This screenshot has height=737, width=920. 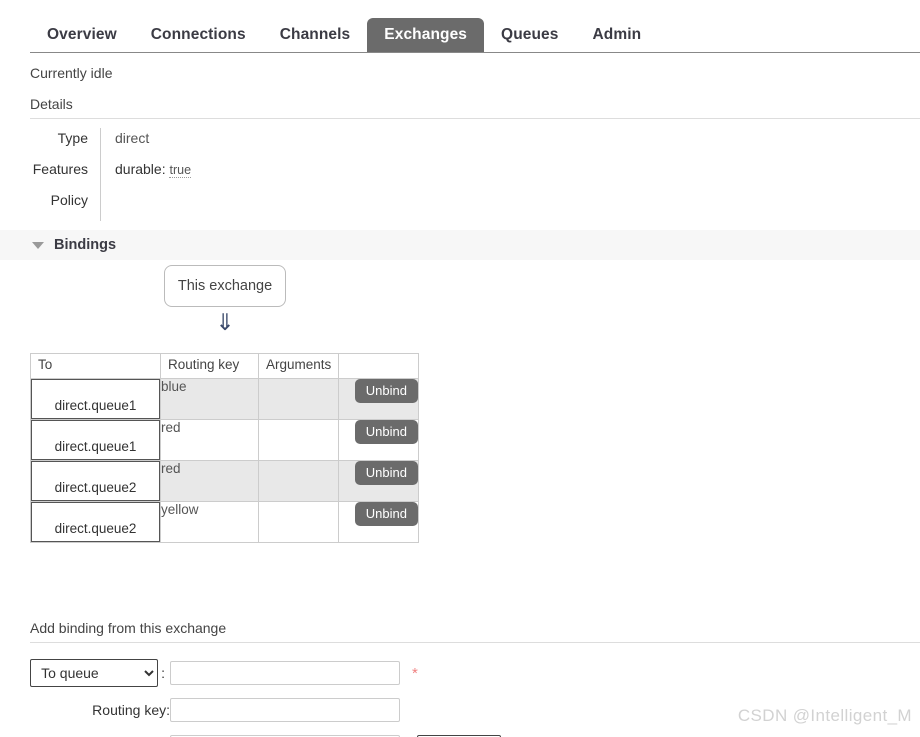 What do you see at coordinates (163, 673) in the screenshot?
I see `destination-colon: :` at bounding box center [163, 673].